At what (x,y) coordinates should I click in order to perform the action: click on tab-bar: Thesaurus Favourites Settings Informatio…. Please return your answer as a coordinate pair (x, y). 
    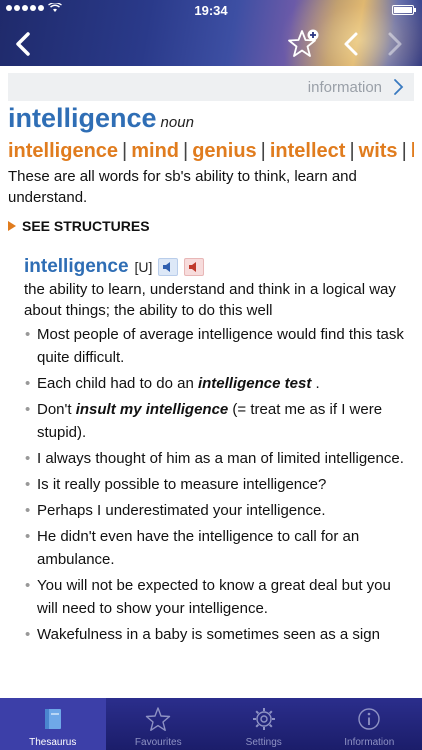
    Looking at the image, I should click on (211, 724).